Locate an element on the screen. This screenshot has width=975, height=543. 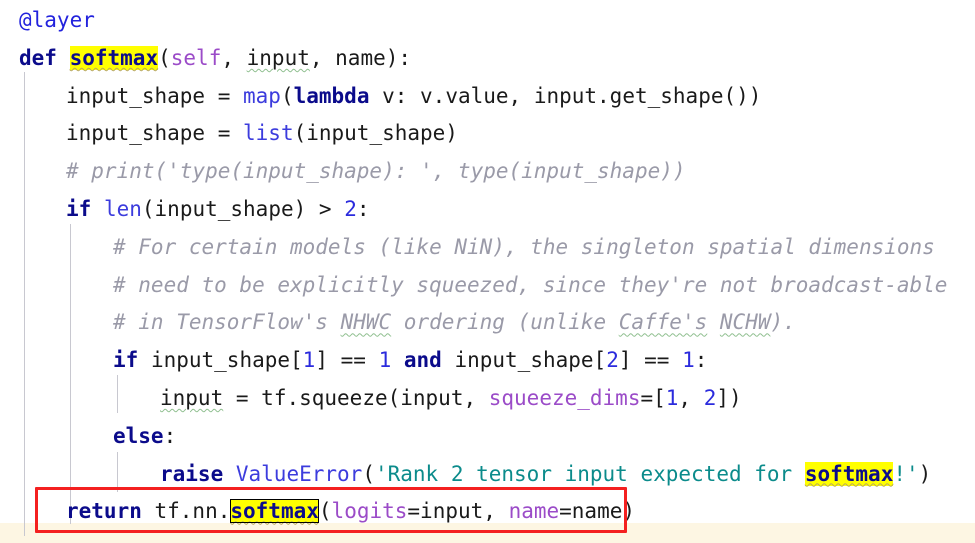
code-token: > is located at coordinates (331, 208).